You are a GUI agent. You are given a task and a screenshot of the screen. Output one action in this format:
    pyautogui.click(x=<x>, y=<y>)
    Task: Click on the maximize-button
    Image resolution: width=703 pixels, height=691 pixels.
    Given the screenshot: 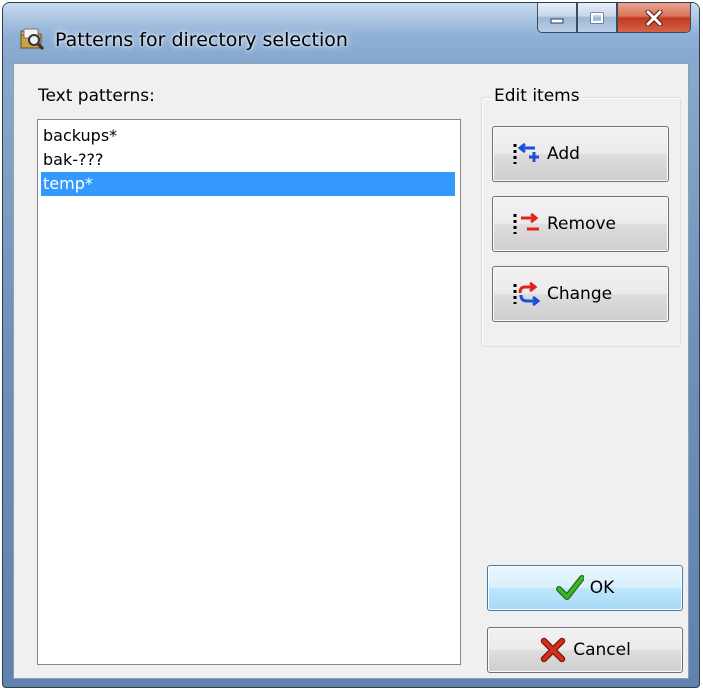 What is the action you would take?
    pyautogui.click(x=597, y=18)
    